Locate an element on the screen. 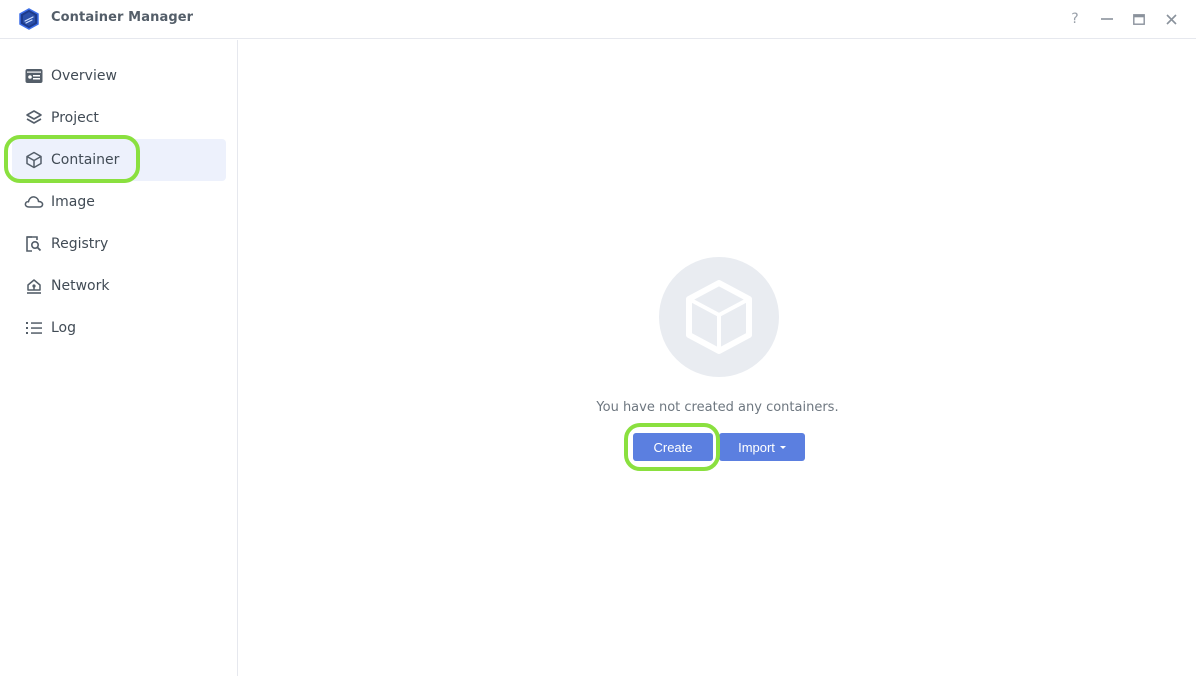 Image resolution: width=1196 pixels, height=676 pixels. app-logo-icon is located at coordinates (29, 19).